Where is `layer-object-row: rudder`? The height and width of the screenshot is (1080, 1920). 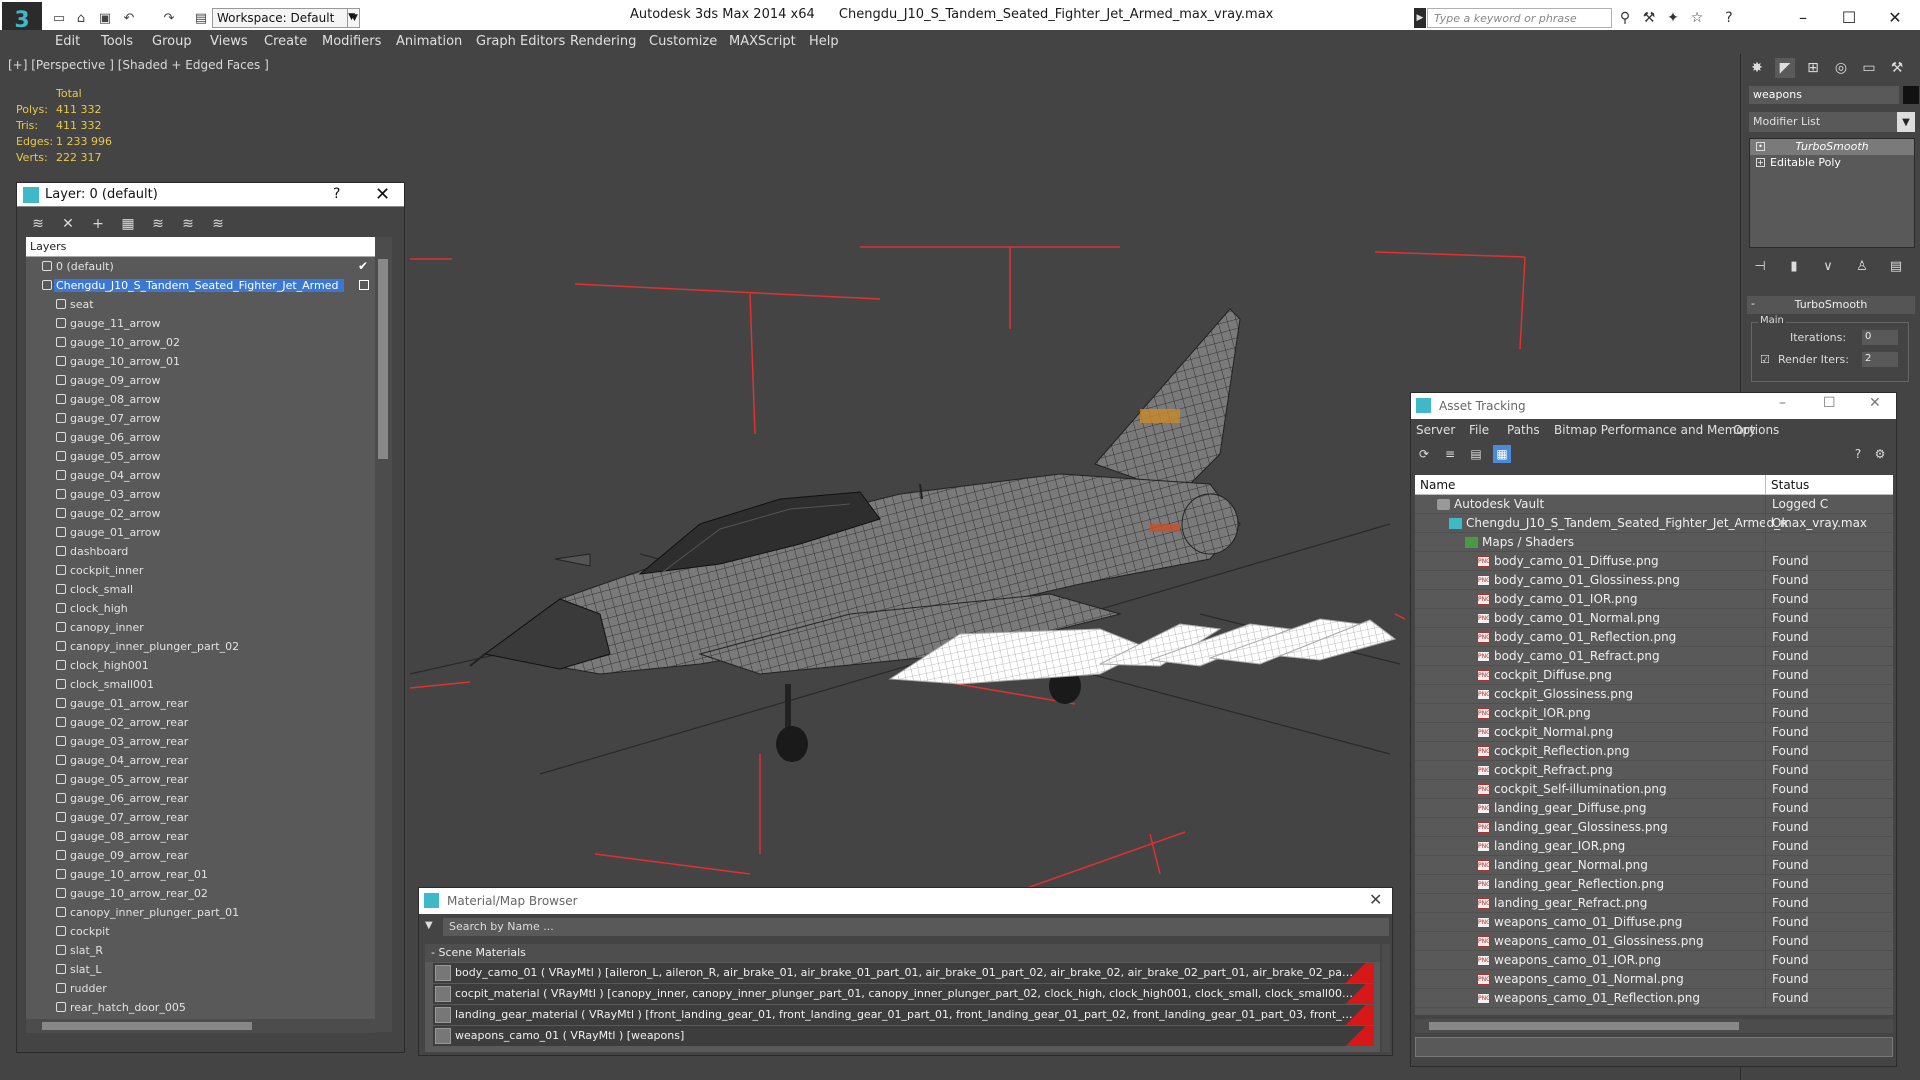 layer-object-row: rudder is located at coordinates (200, 988).